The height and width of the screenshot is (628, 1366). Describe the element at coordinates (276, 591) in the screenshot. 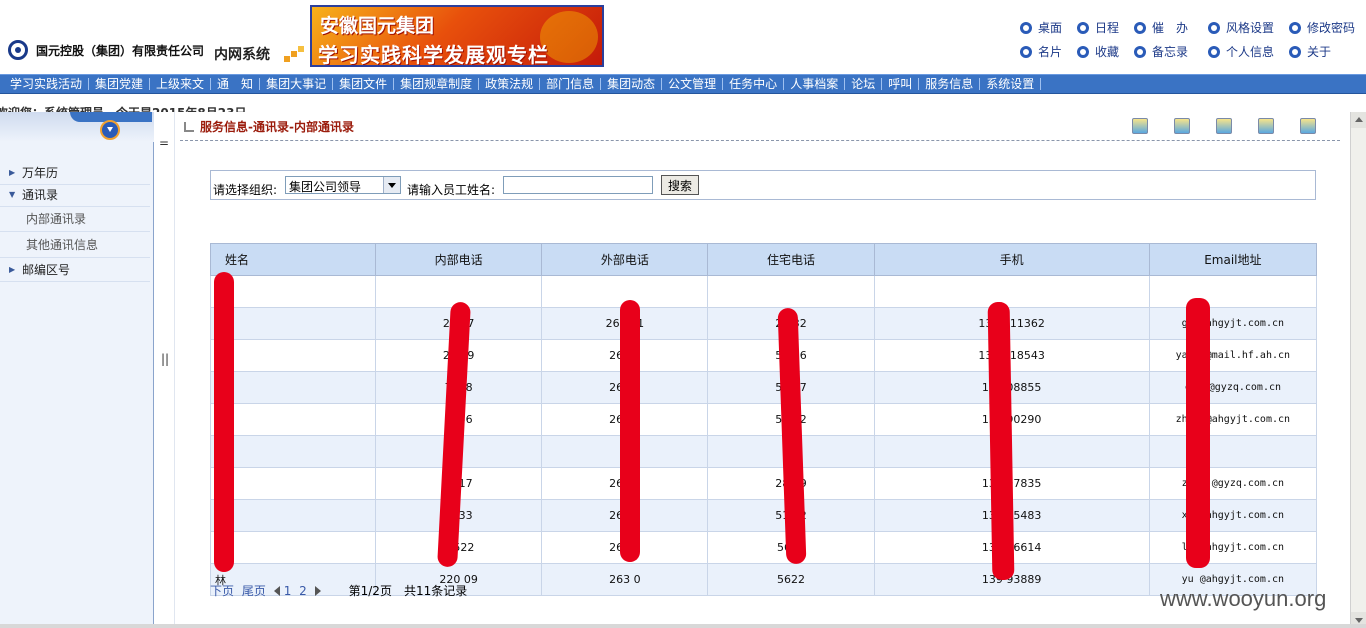

I see `prev-page-arrow-icon` at that location.